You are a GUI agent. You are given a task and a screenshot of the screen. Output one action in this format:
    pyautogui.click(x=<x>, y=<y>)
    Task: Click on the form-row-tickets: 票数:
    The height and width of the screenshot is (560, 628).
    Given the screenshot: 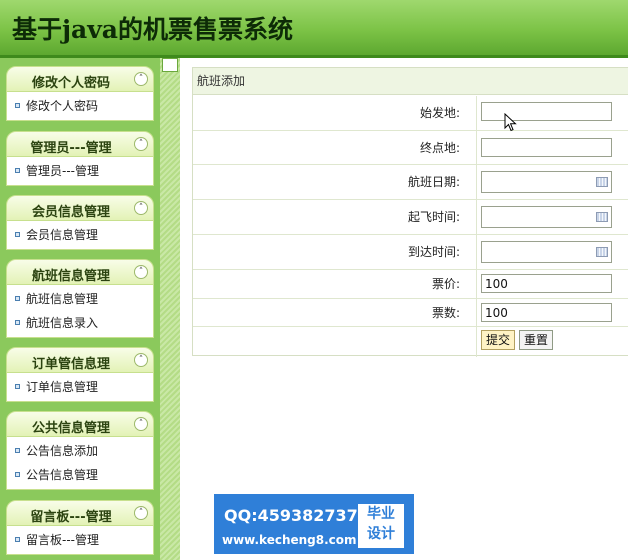 What is the action you would take?
    pyautogui.click(x=410, y=313)
    